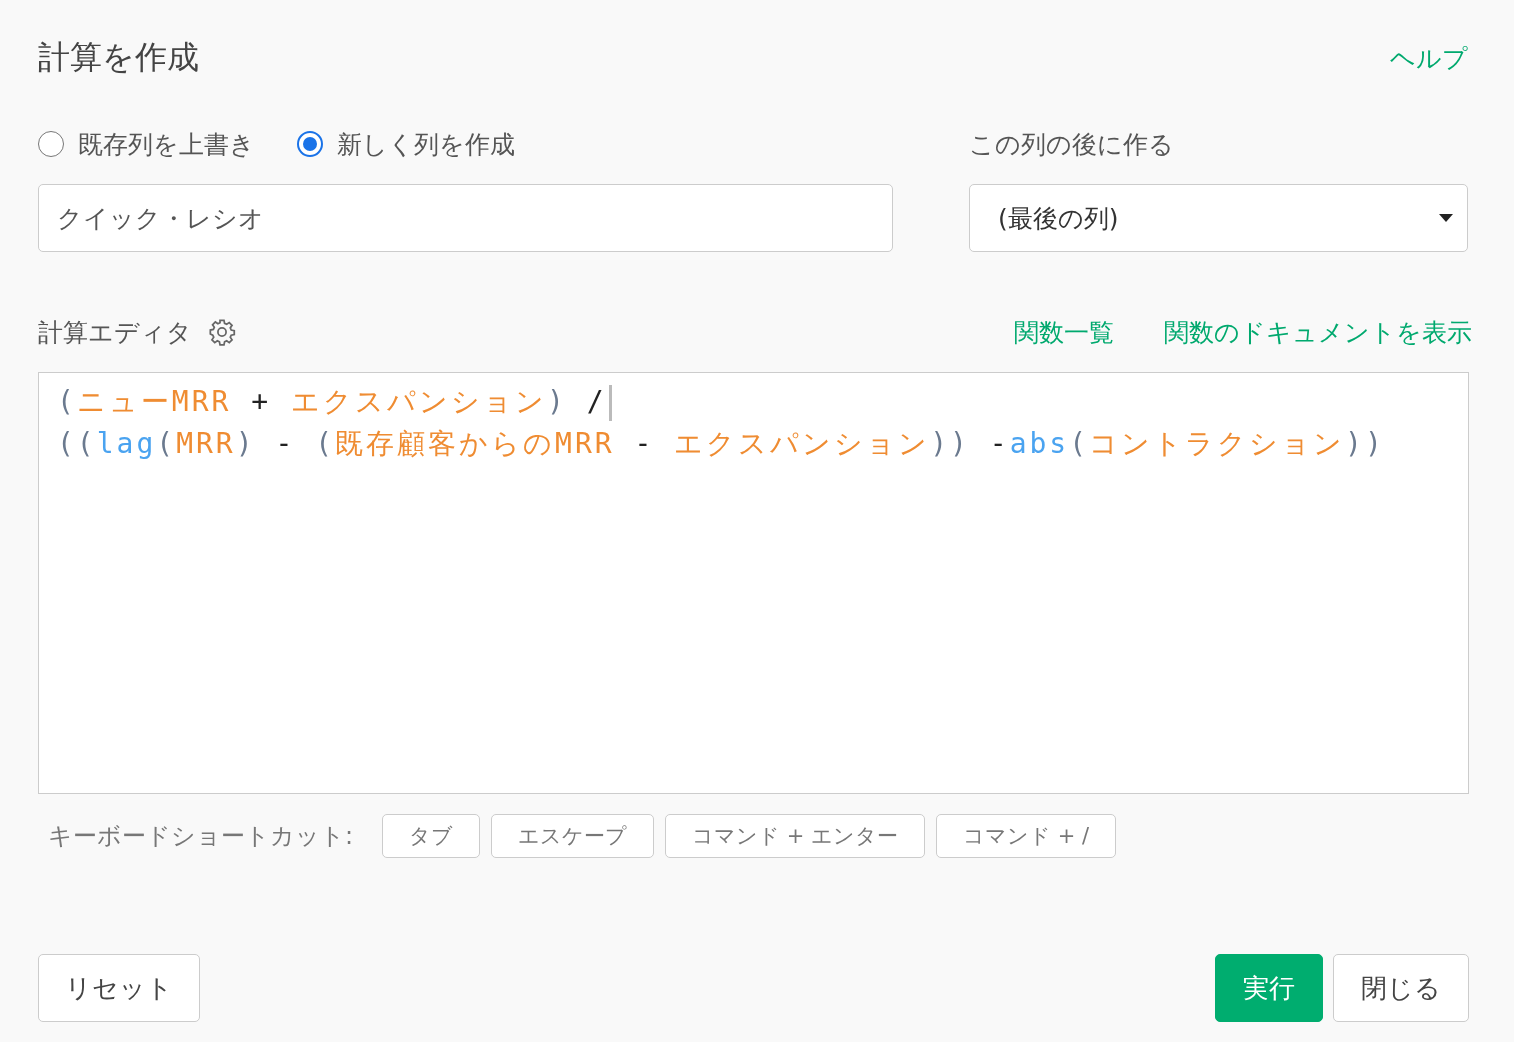 Image resolution: width=1514 pixels, height=1042 pixels. What do you see at coordinates (1026, 836) in the screenshot?
I see `shortcut-key: コマンド + /` at bounding box center [1026, 836].